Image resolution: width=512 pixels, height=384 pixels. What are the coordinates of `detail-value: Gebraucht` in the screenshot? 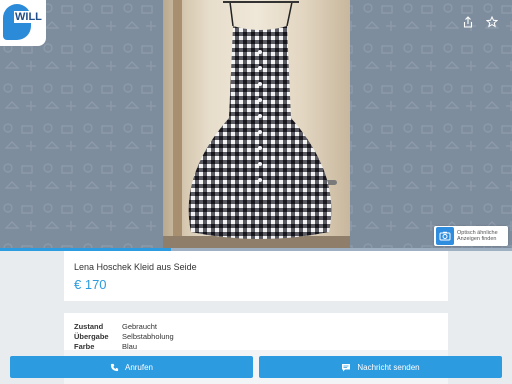 It's located at (140, 326).